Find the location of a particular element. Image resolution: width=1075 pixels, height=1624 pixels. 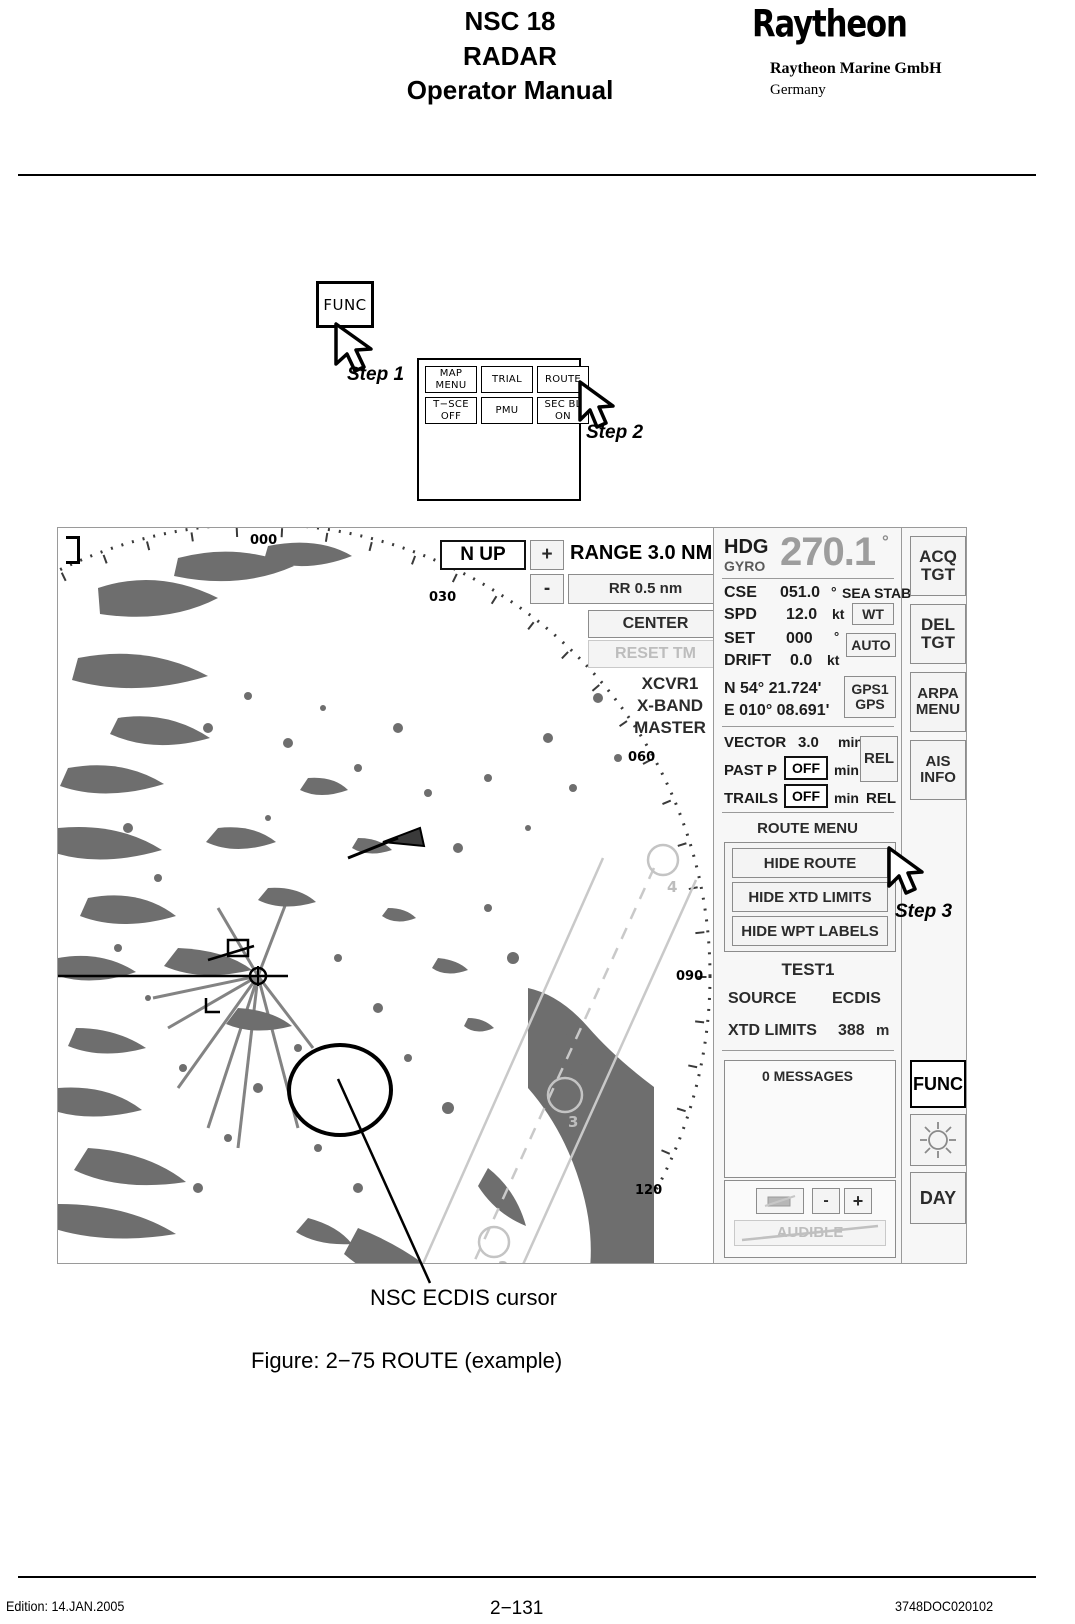

footer-doc-id: 3748DOC020102 is located at coordinates (944, 1606).